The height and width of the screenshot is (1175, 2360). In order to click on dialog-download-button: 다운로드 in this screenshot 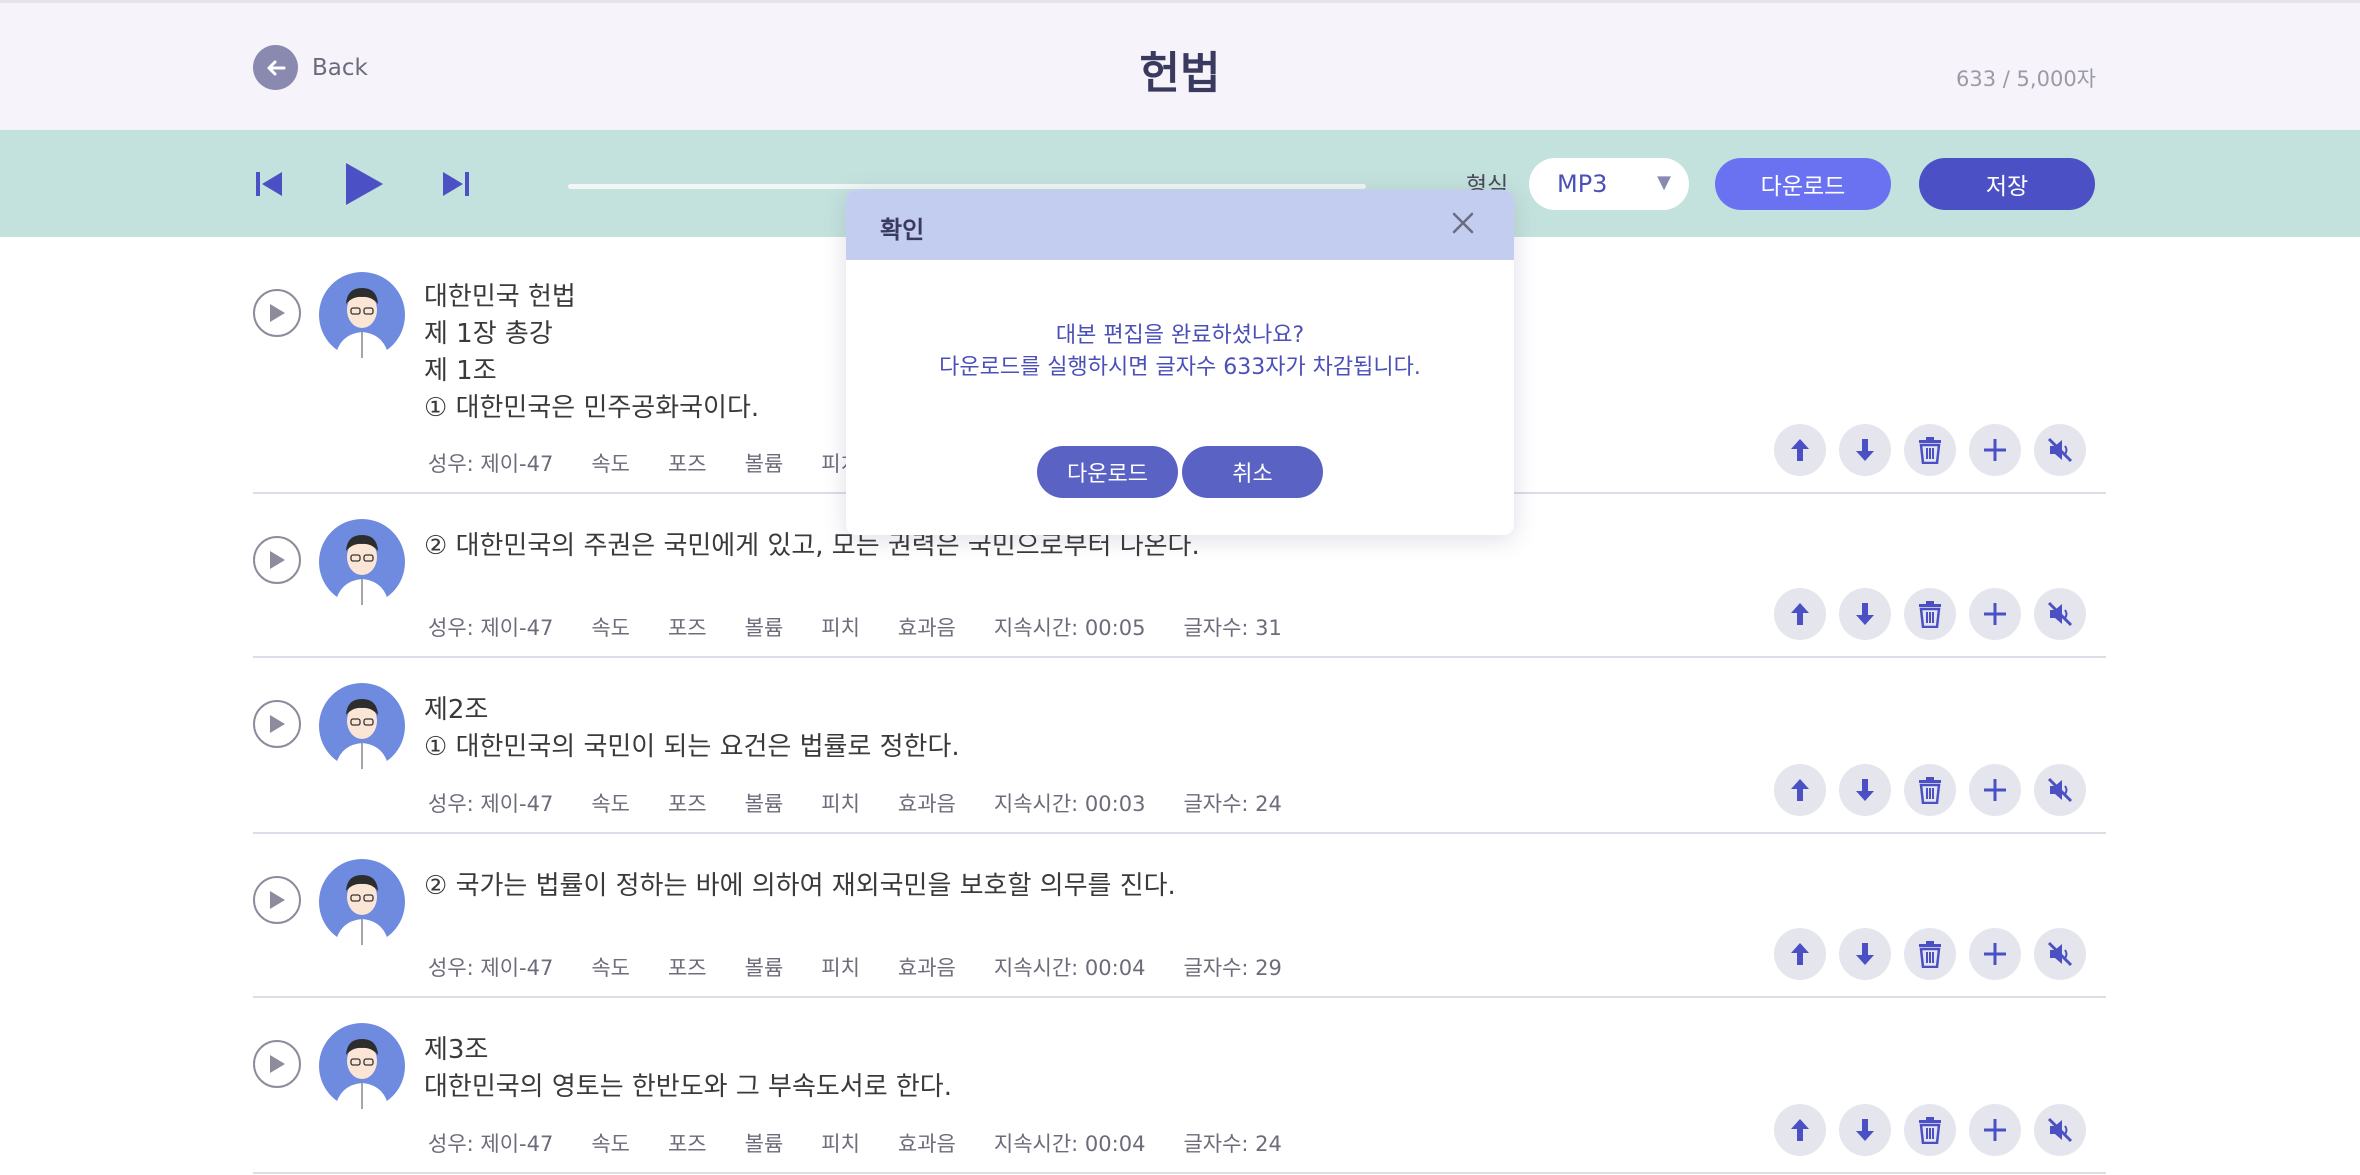, I will do `click(1107, 472)`.